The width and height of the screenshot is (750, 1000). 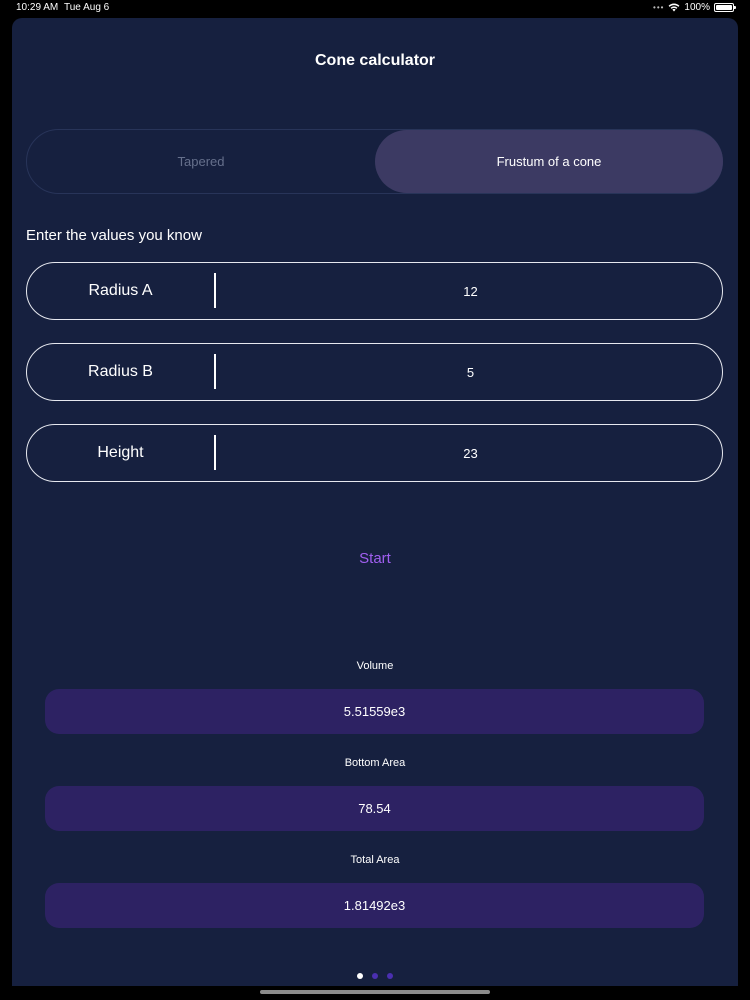 I want to click on page-indicator, so click(x=375, y=976).